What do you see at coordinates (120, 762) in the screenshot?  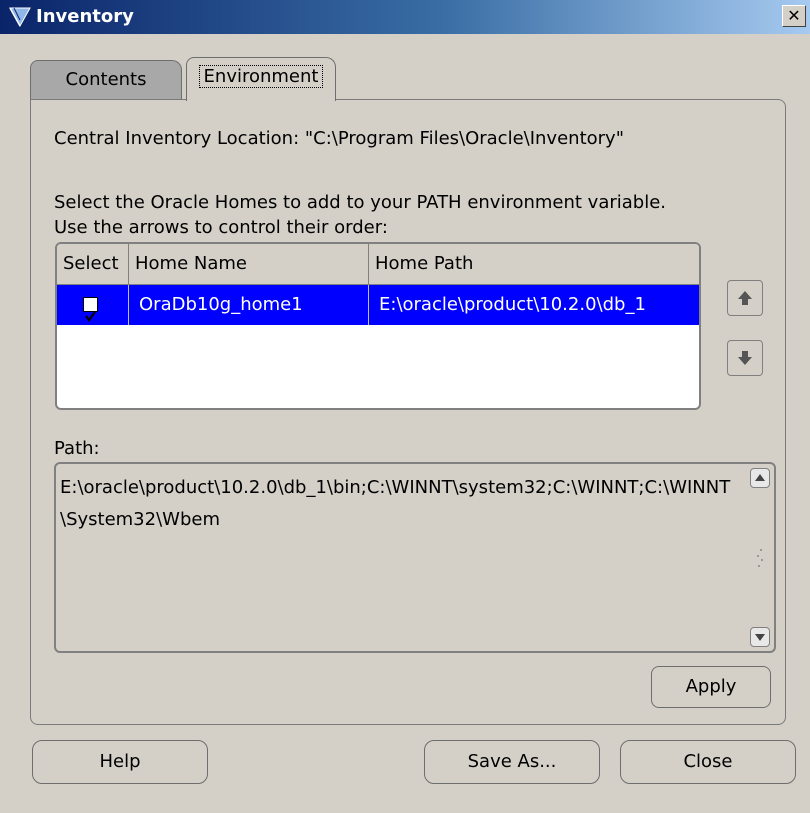 I see `help-button: Help` at bounding box center [120, 762].